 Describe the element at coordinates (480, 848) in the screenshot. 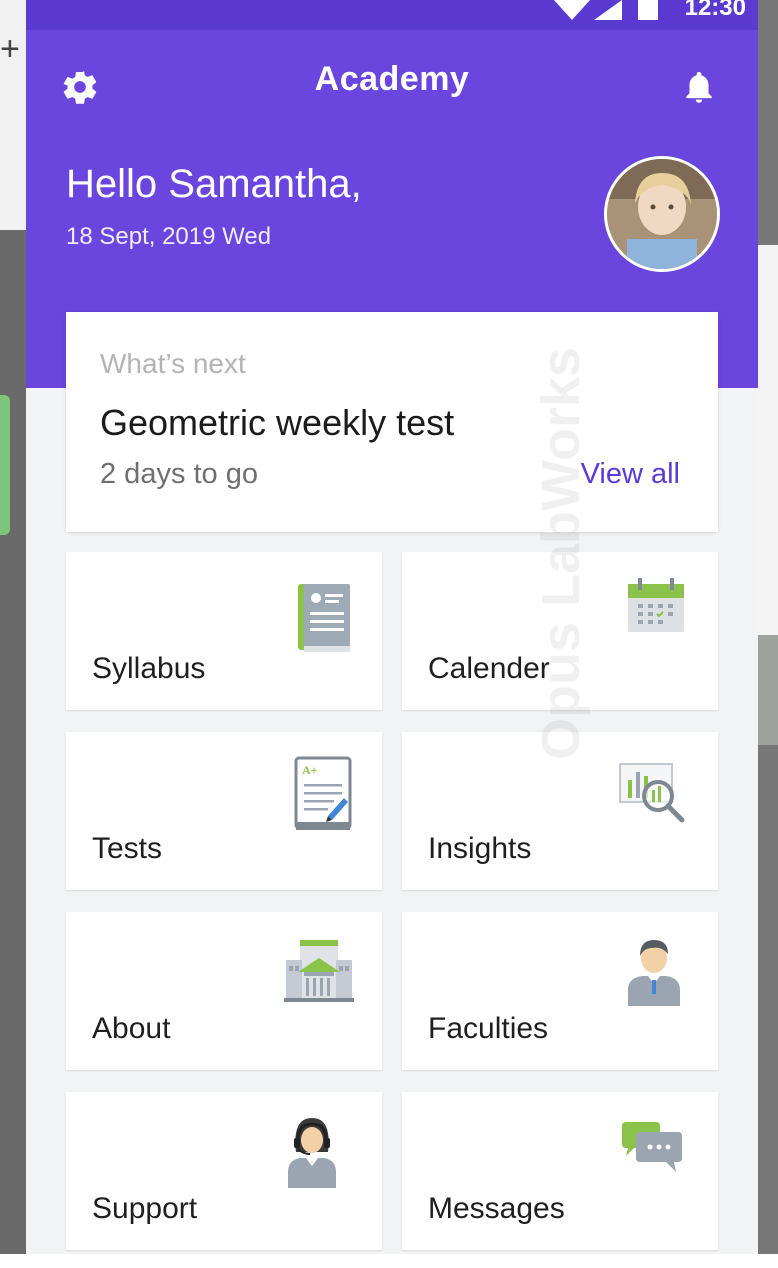

I see `tile-label: Insights` at that location.